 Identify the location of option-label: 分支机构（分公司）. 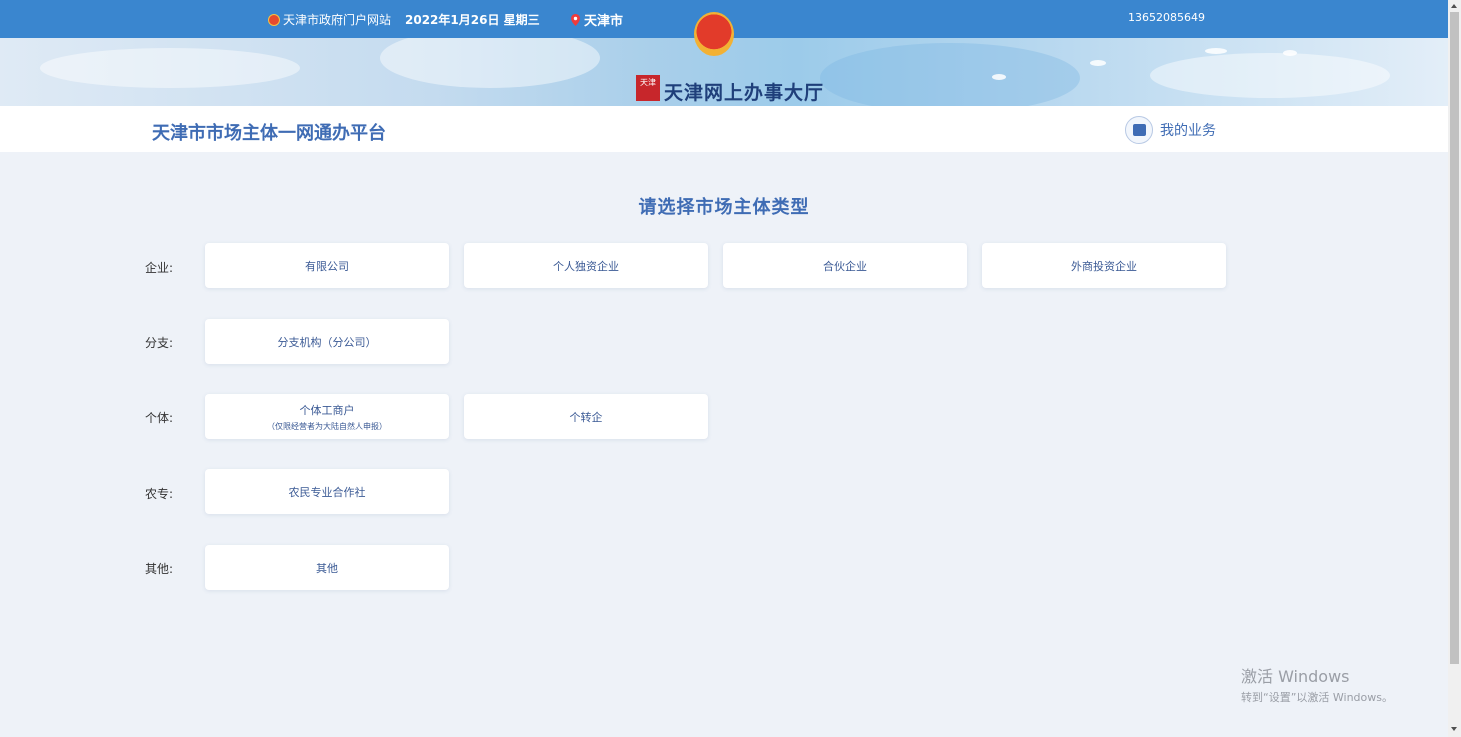
(327, 342).